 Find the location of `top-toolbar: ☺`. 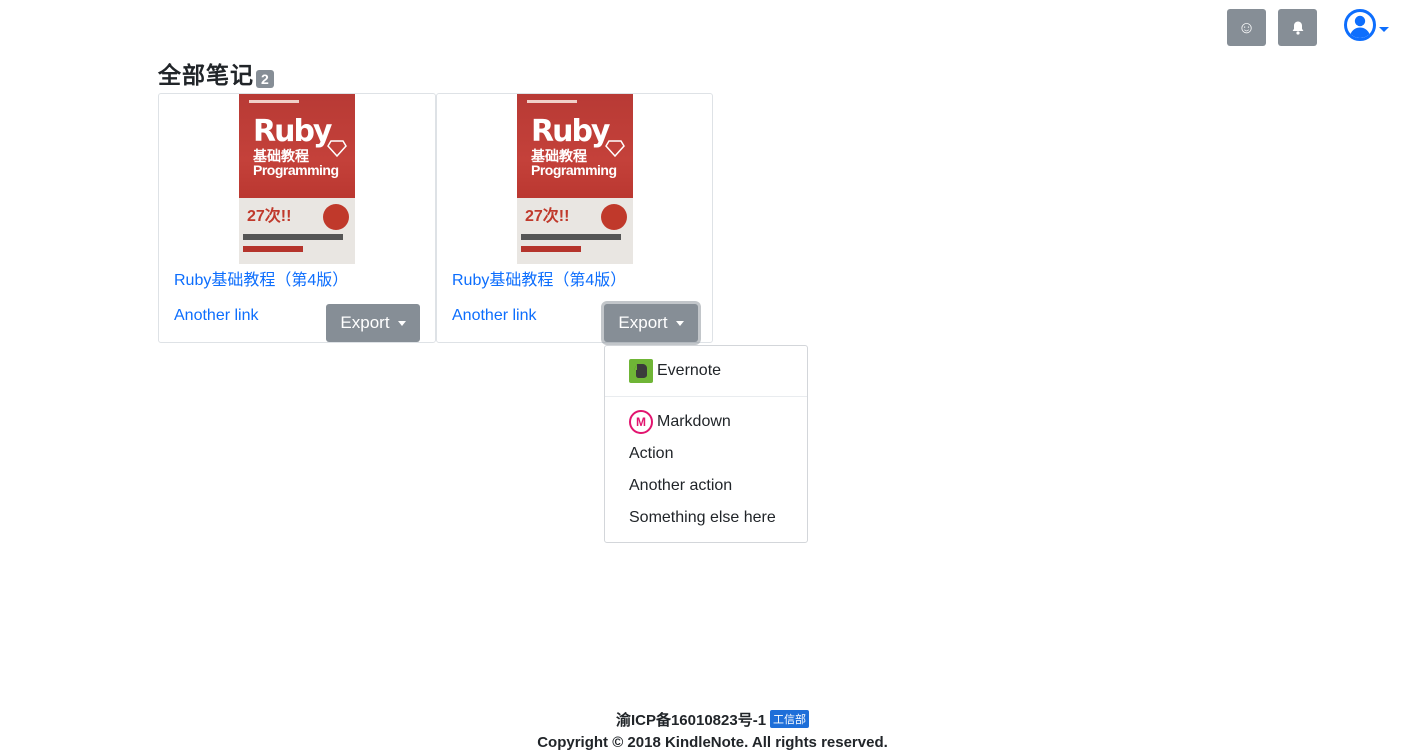

top-toolbar: ☺ is located at coordinates (1308, 27).